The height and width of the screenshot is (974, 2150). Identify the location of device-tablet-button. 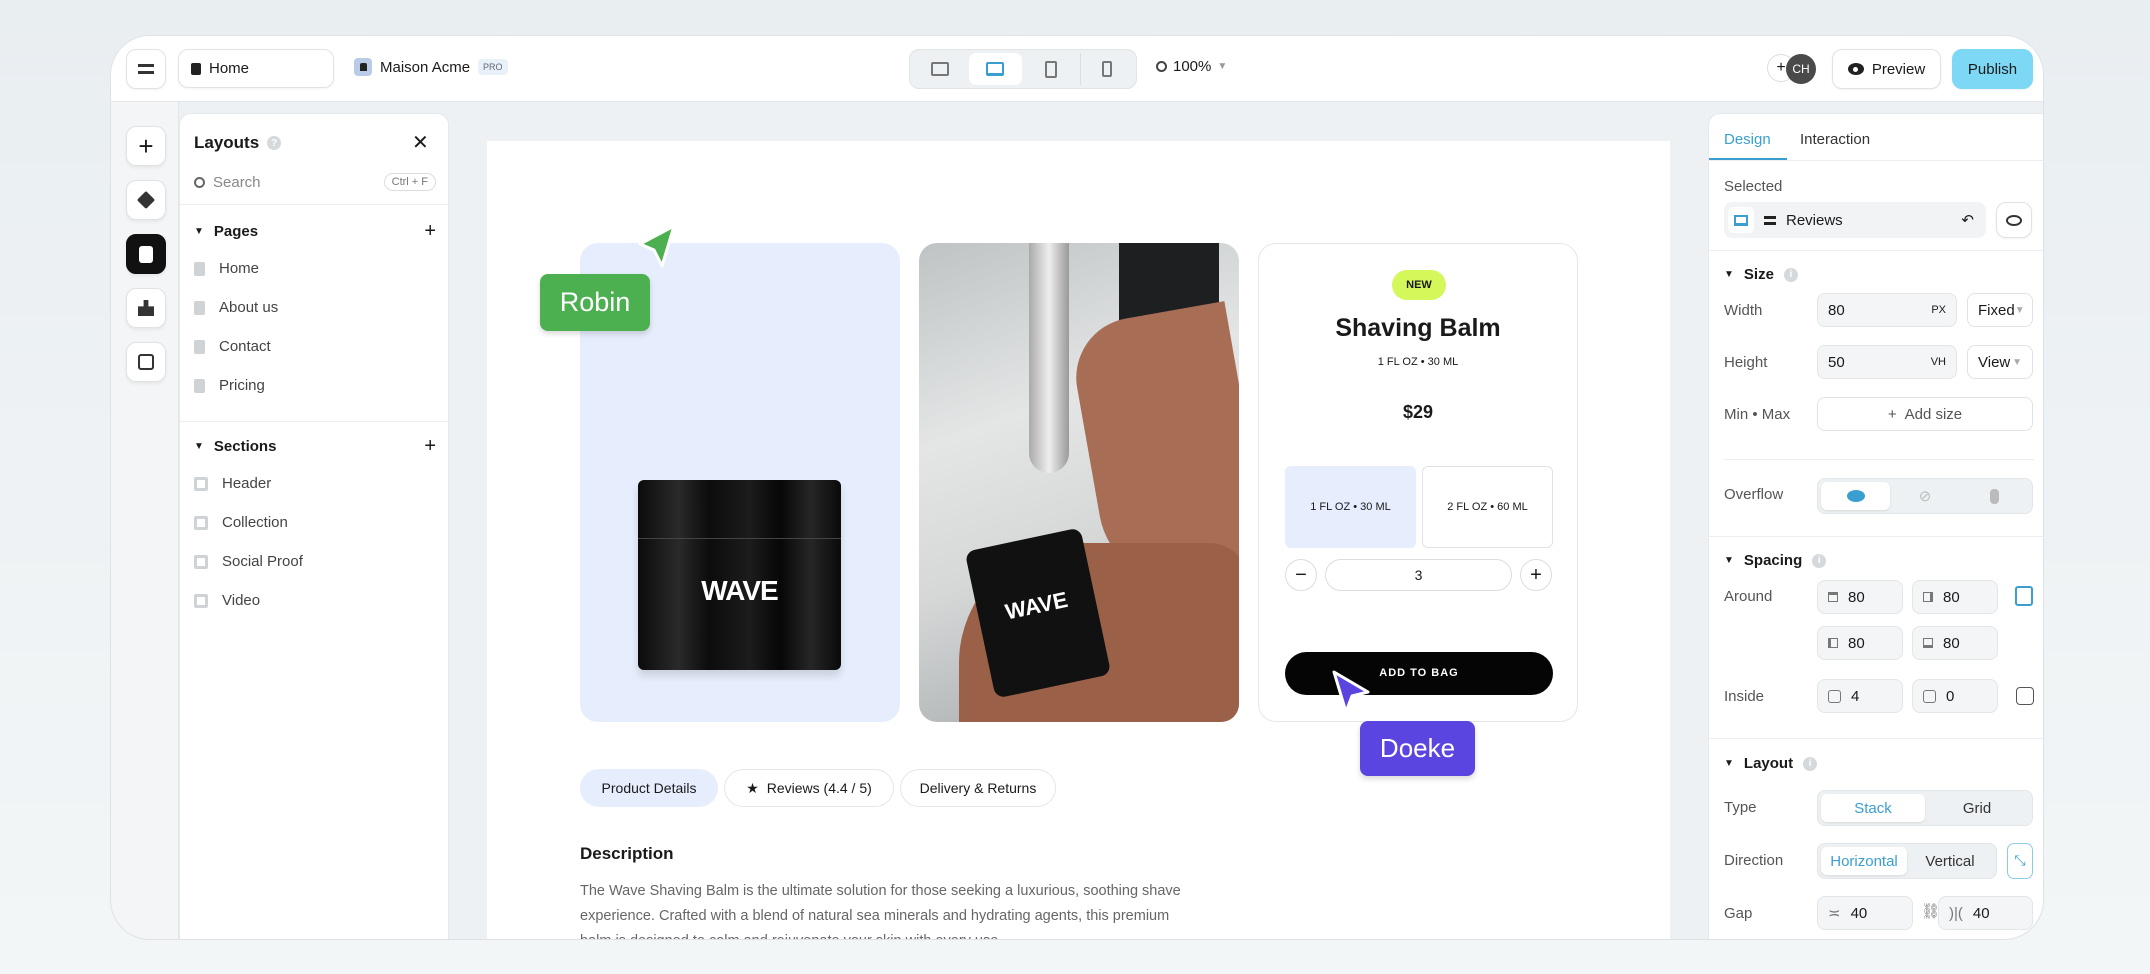
(1051, 69).